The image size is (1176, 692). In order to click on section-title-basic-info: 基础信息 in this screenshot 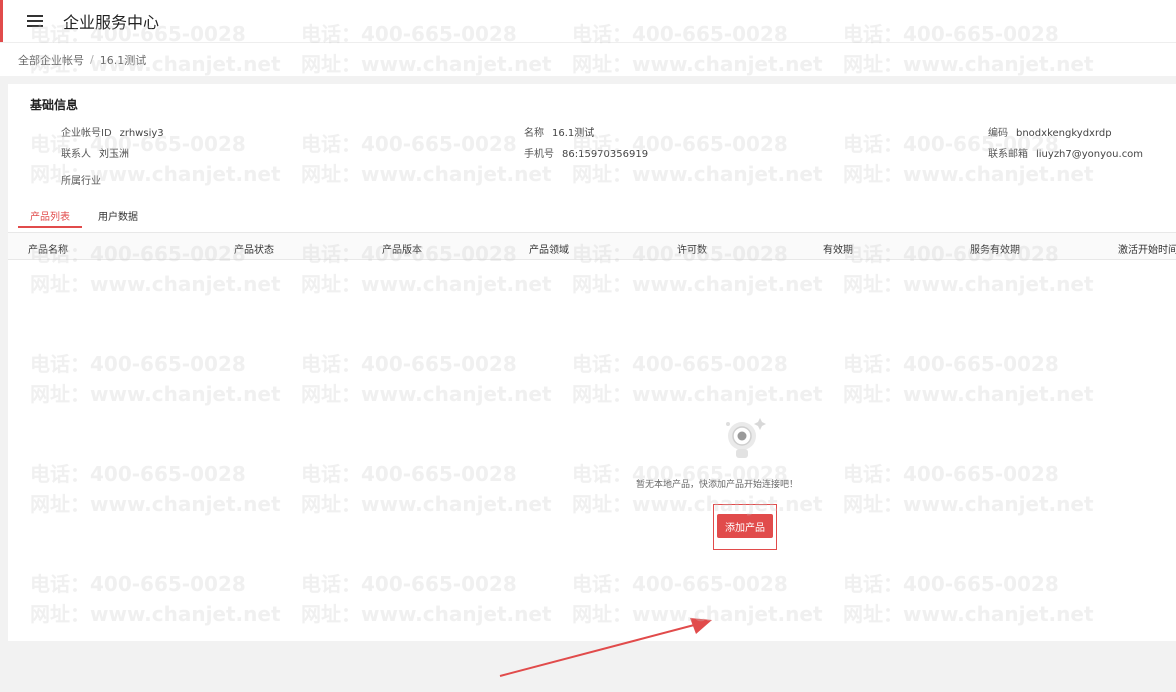, I will do `click(54, 105)`.